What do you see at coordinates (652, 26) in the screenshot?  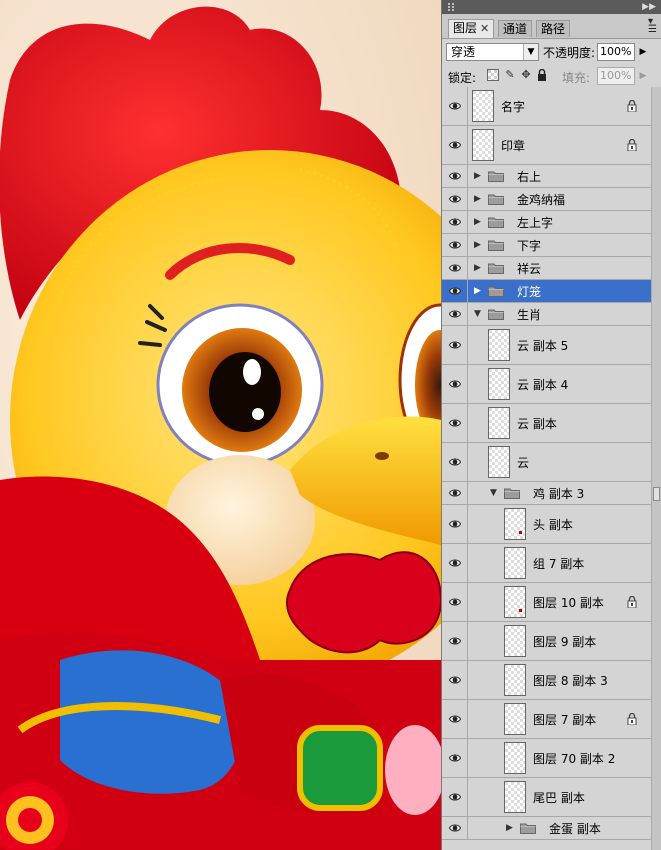 I see `panel-menu-icon: ▾ ☰` at bounding box center [652, 26].